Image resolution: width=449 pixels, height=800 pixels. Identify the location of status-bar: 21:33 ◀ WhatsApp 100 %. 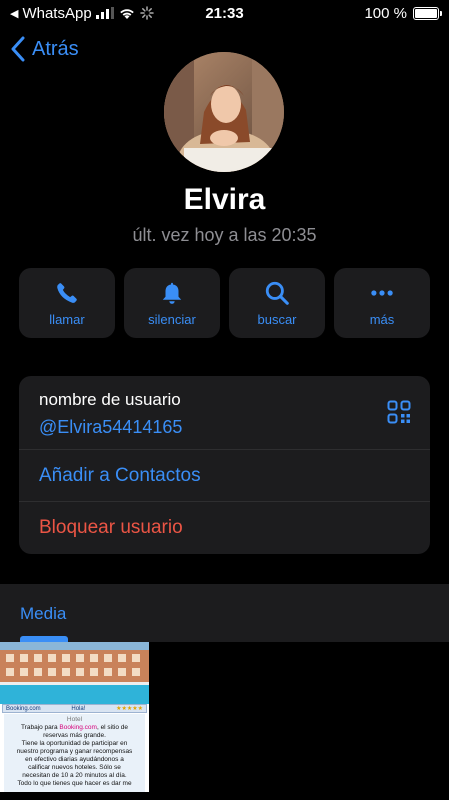
(224, 13).